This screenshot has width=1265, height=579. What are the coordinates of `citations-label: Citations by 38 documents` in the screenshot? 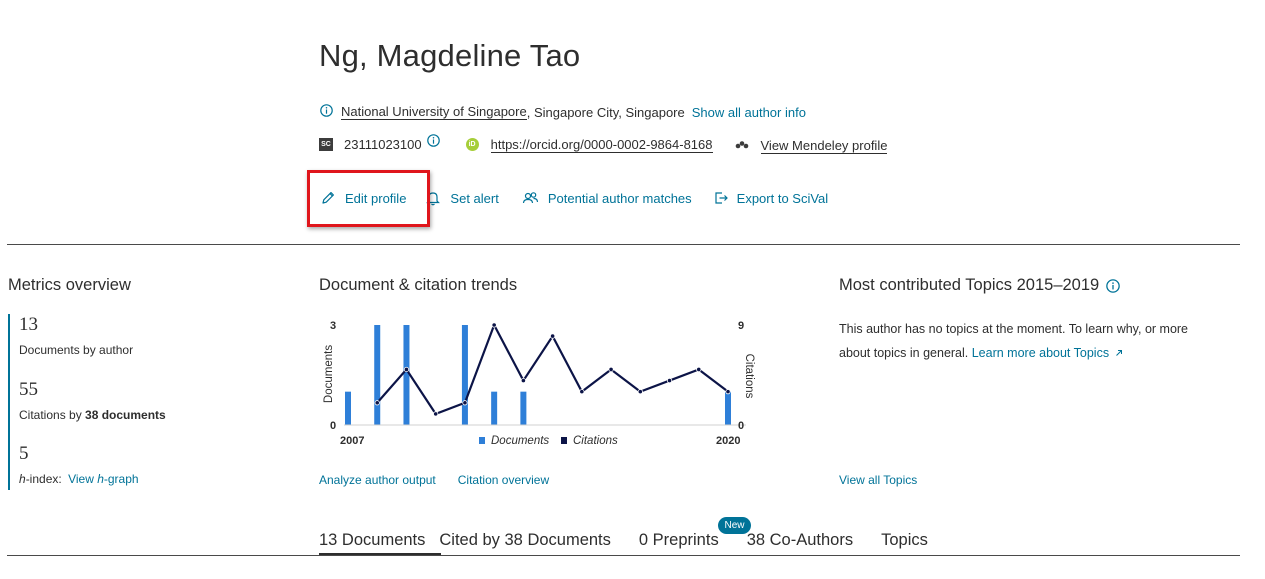 It's located at (92, 415).